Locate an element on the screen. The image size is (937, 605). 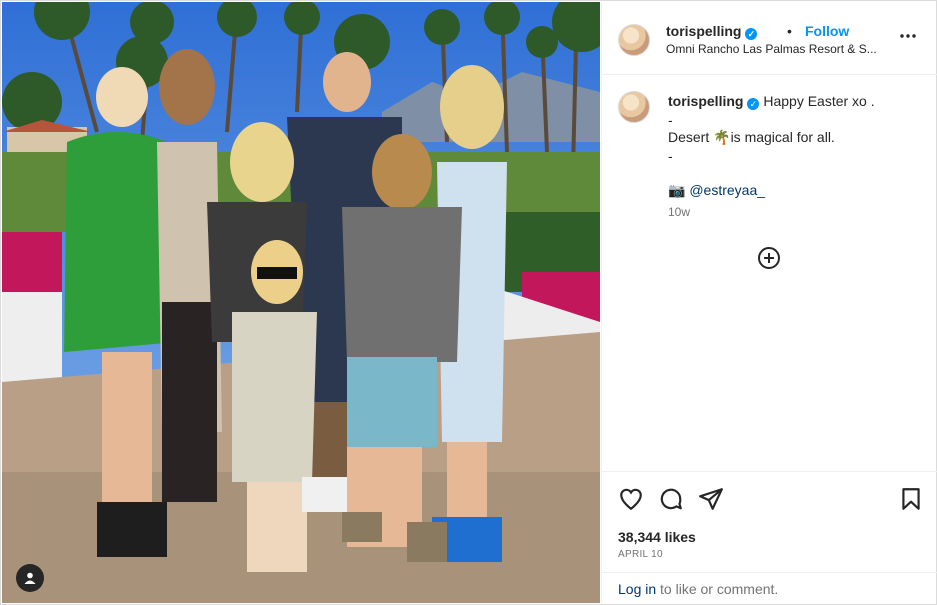
caption-first-line: torispelling ✓ Happy Easter xo . is located at coordinates (771, 101).